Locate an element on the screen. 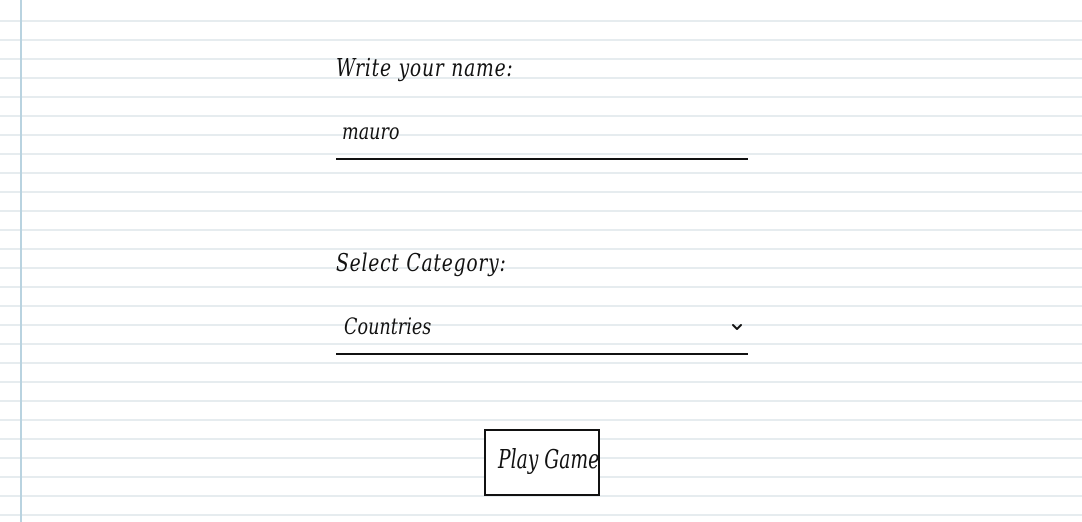 The width and height of the screenshot is (1082, 522). chevron-down-icon is located at coordinates (737, 327).